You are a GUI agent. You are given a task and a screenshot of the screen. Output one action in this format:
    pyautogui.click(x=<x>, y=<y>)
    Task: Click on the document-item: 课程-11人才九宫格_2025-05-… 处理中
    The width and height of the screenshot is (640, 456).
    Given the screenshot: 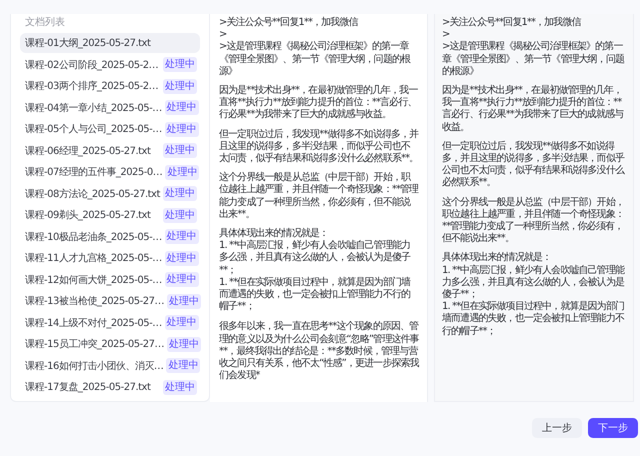 What is the action you would take?
    pyautogui.click(x=110, y=258)
    